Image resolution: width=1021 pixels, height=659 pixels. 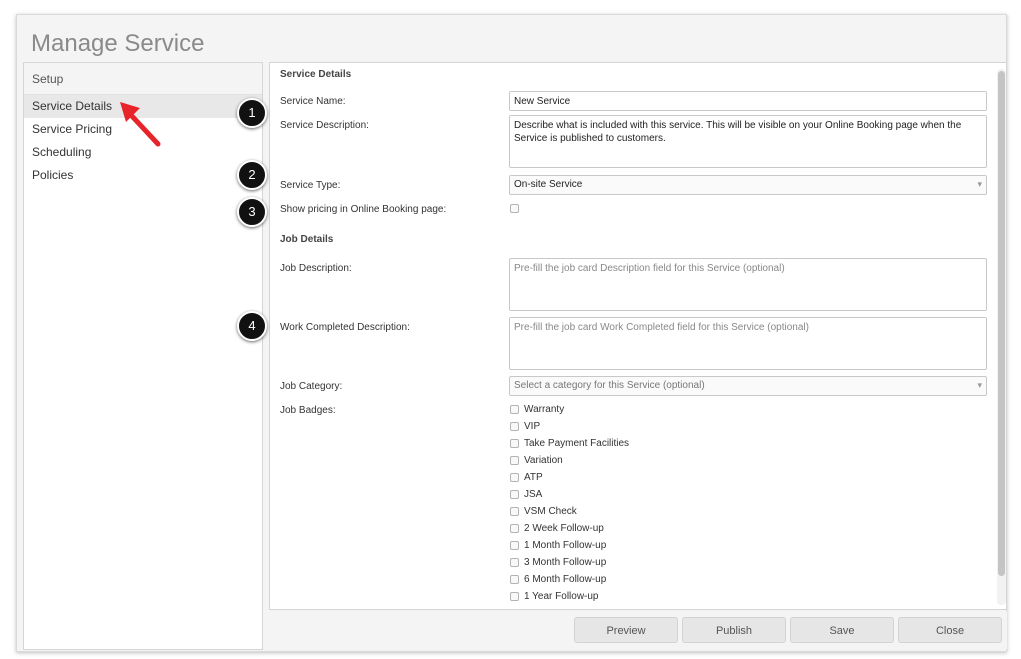 I want to click on scrollbar-thumb, so click(x=1001, y=323).